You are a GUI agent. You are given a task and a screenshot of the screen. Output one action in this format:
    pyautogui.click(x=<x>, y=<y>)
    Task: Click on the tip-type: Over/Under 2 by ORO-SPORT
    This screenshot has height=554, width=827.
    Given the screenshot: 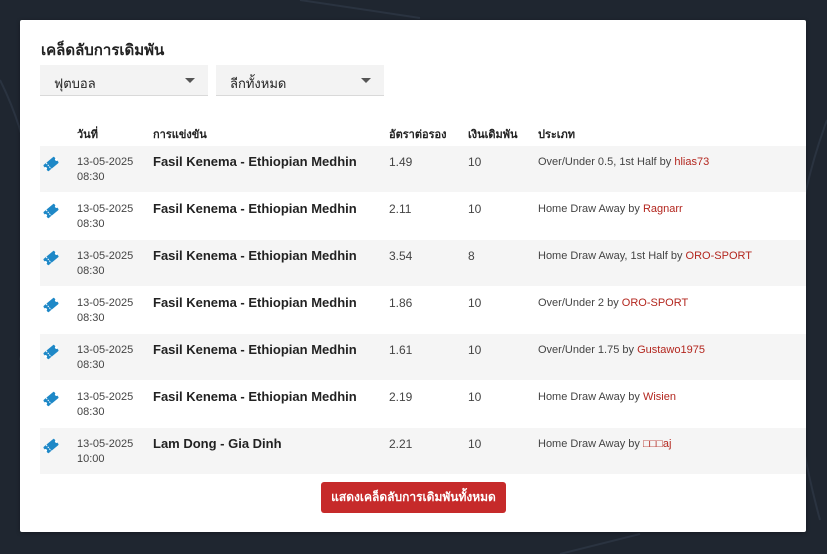 What is the action you would take?
    pyautogui.click(x=613, y=303)
    